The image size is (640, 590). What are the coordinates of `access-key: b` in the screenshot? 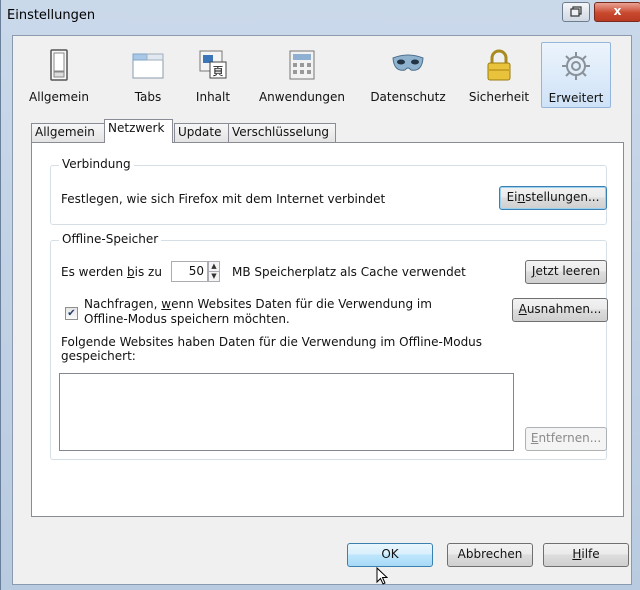 It's located at (131, 272).